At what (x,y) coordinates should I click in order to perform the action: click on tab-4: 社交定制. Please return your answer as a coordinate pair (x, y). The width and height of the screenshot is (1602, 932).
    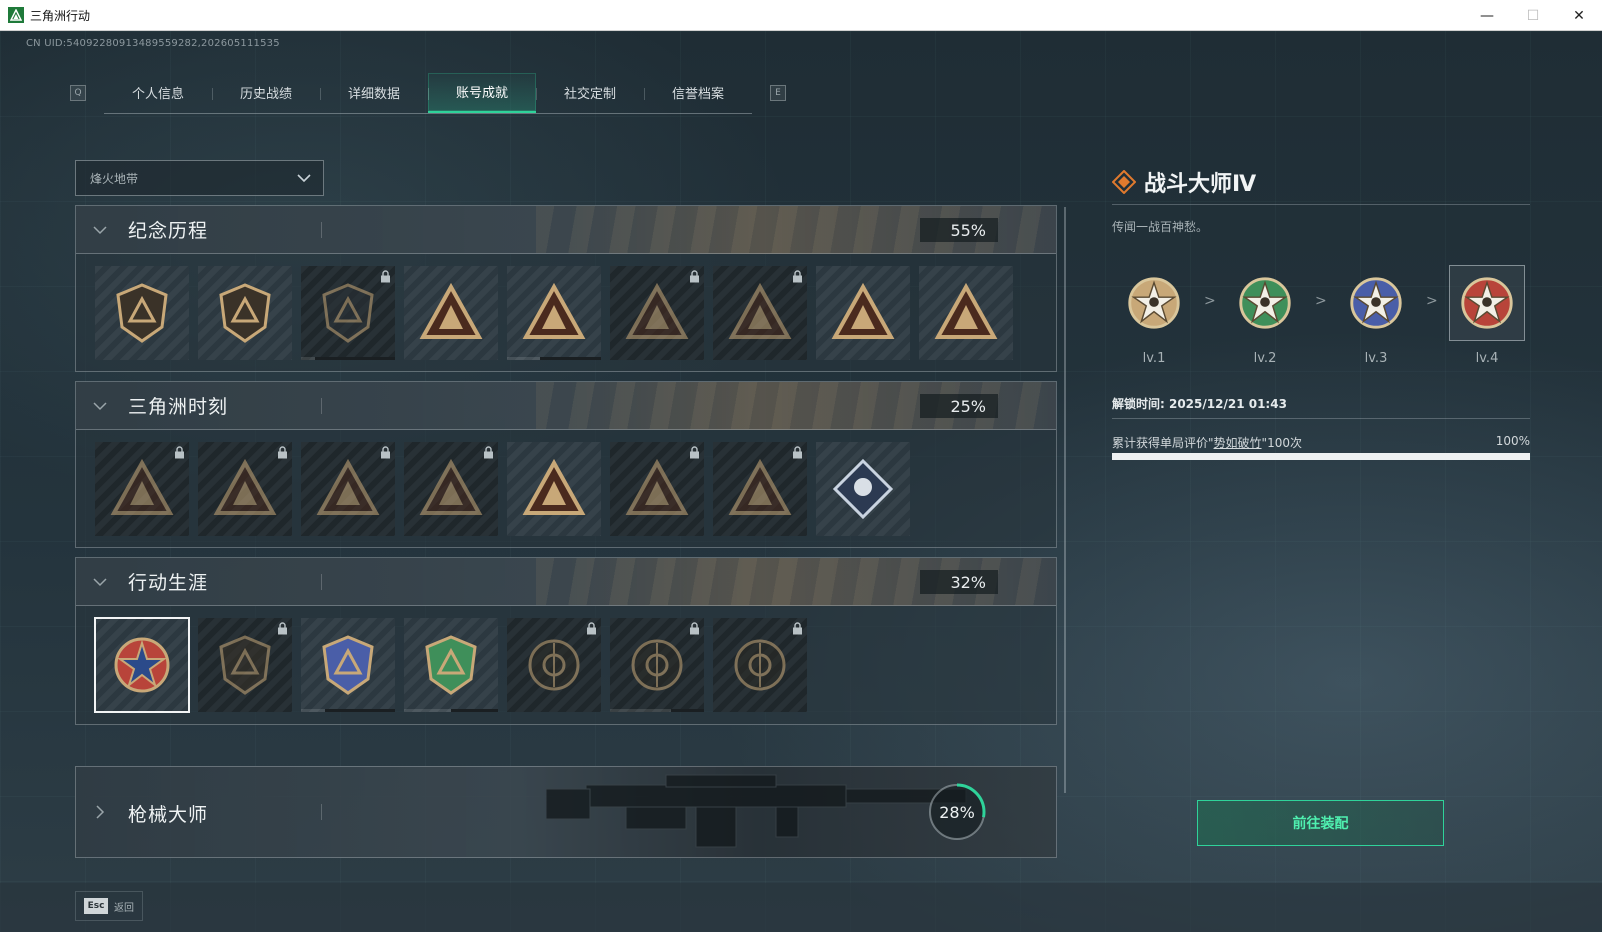
    Looking at the image, I should click on (590, 93).